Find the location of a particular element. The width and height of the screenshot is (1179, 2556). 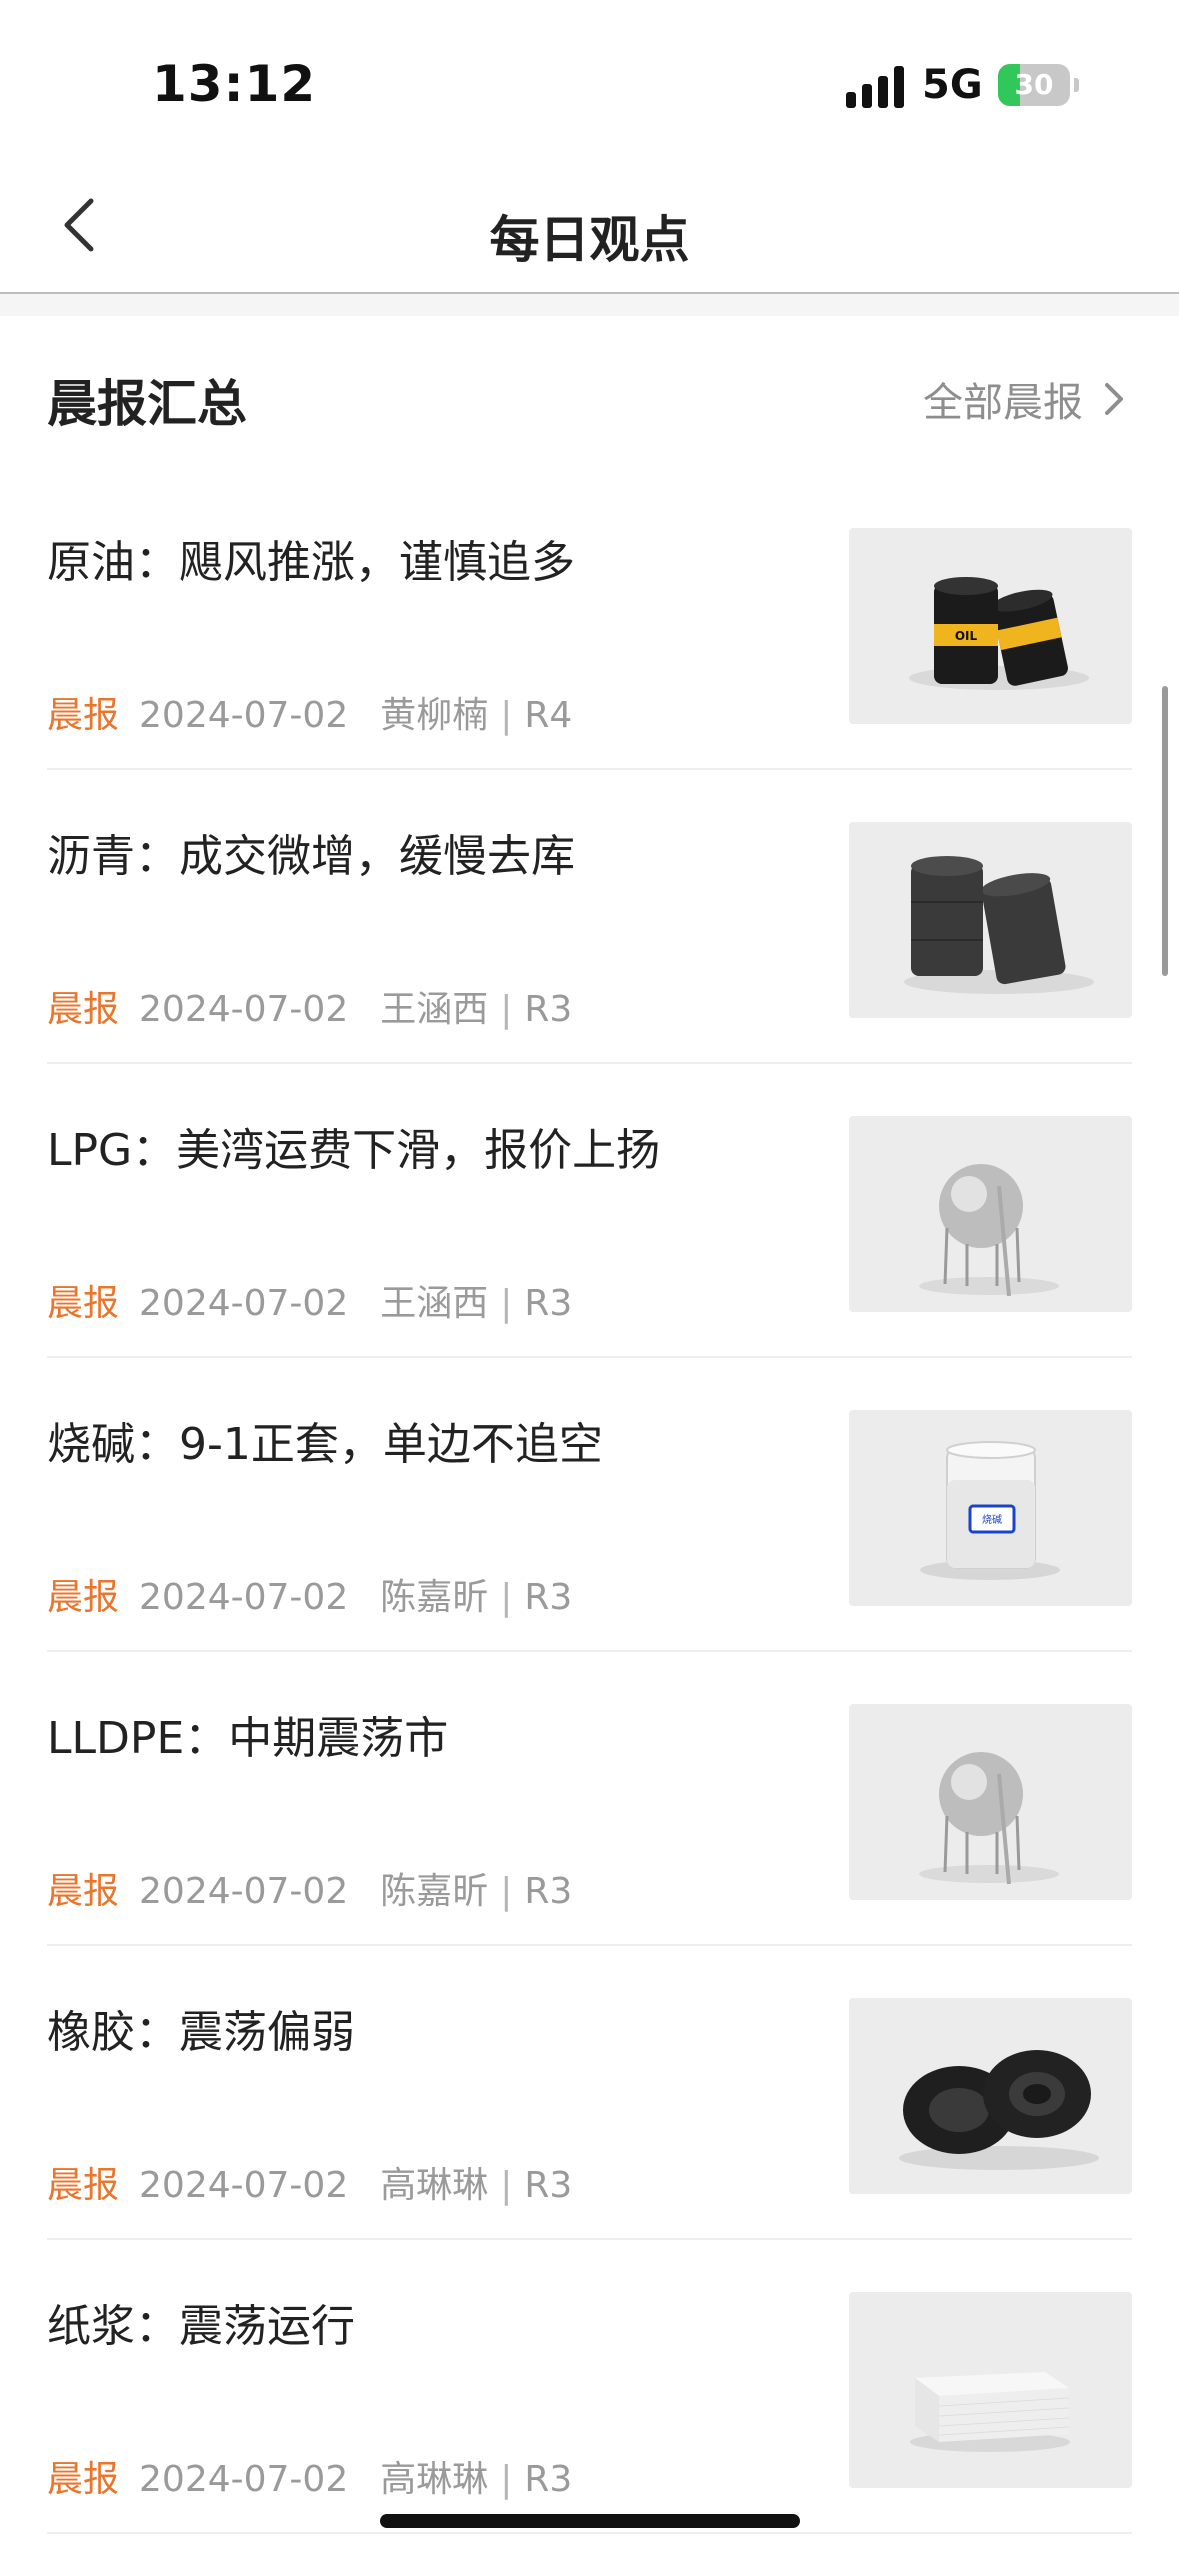

section-title: 晨报汇总 is located at coordinates (147, 404).